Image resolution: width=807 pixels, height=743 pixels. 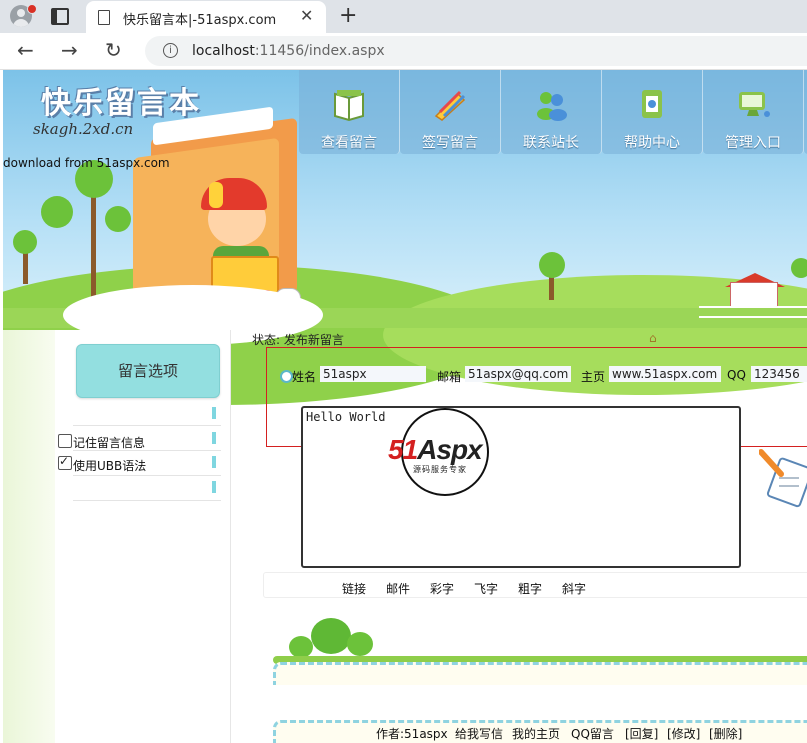 What do you see at coordinates (104, 17) in the screenshot?
I see `page-icon` at bounding box center [104, 17].